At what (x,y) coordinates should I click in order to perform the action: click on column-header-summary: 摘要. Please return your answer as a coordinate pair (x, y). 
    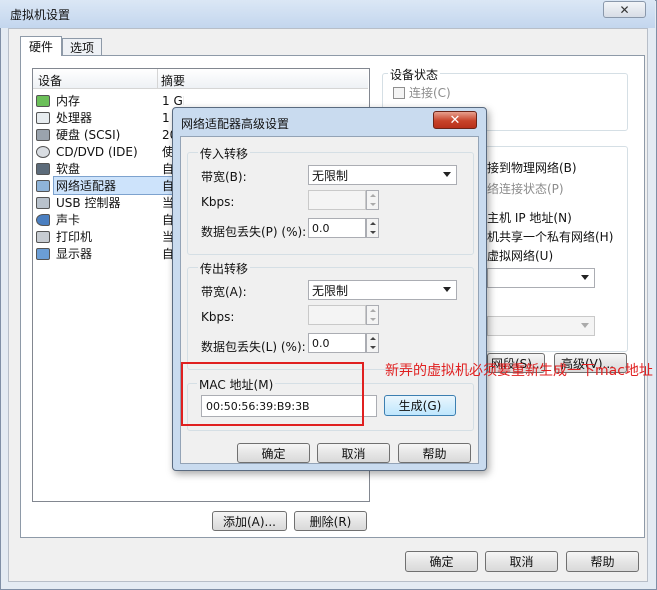
    Looking at the image, I should click on (173, 80).